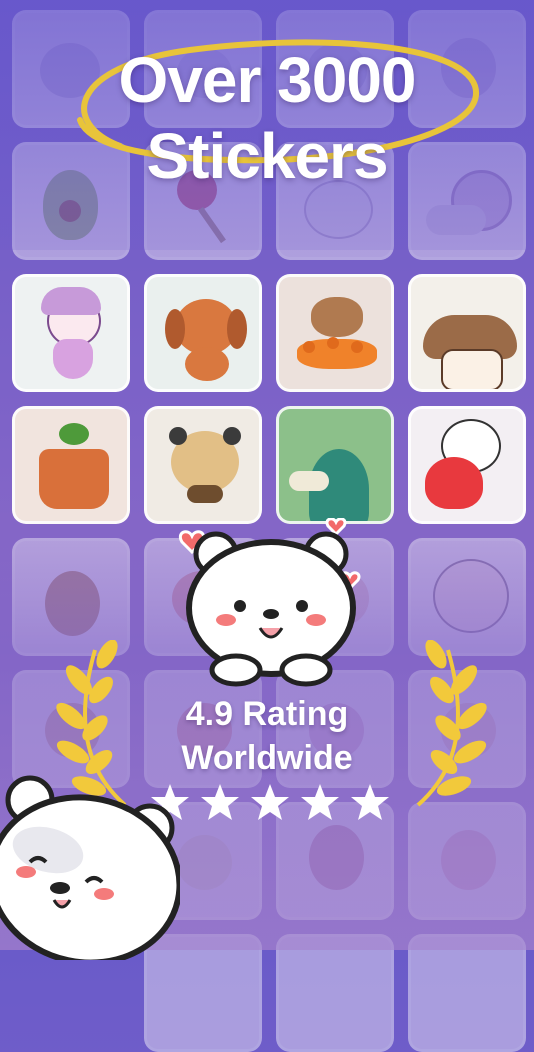  Describe the element at coordinates (74, 479) in the screenshot. I see `plant-pot-sticker-icon` at that location.